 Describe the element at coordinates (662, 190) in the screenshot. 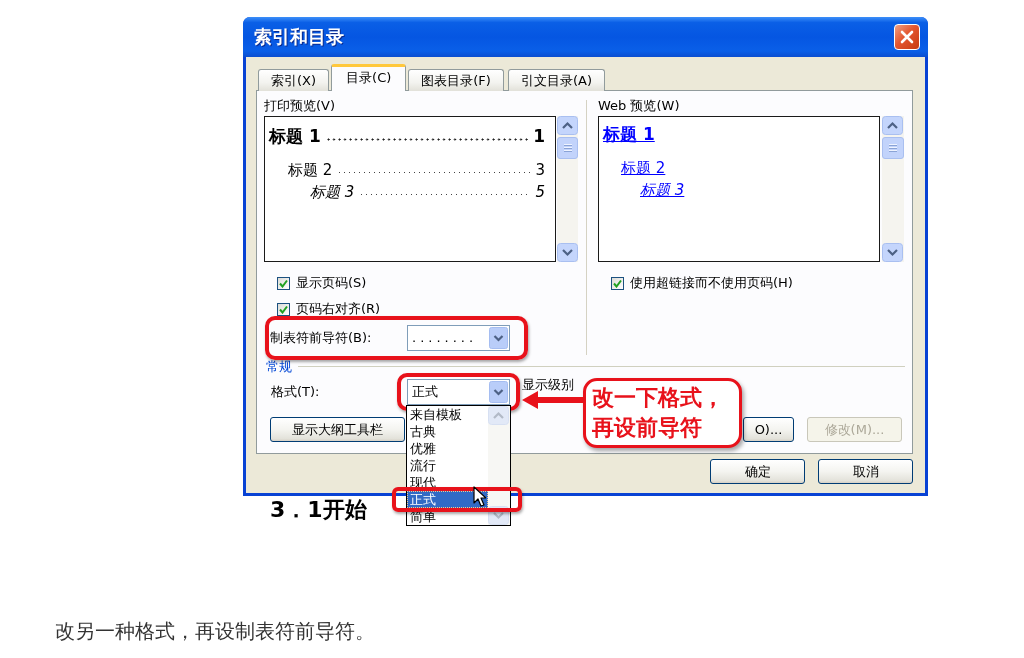

I see `toc-link: 标题 3` at that location.